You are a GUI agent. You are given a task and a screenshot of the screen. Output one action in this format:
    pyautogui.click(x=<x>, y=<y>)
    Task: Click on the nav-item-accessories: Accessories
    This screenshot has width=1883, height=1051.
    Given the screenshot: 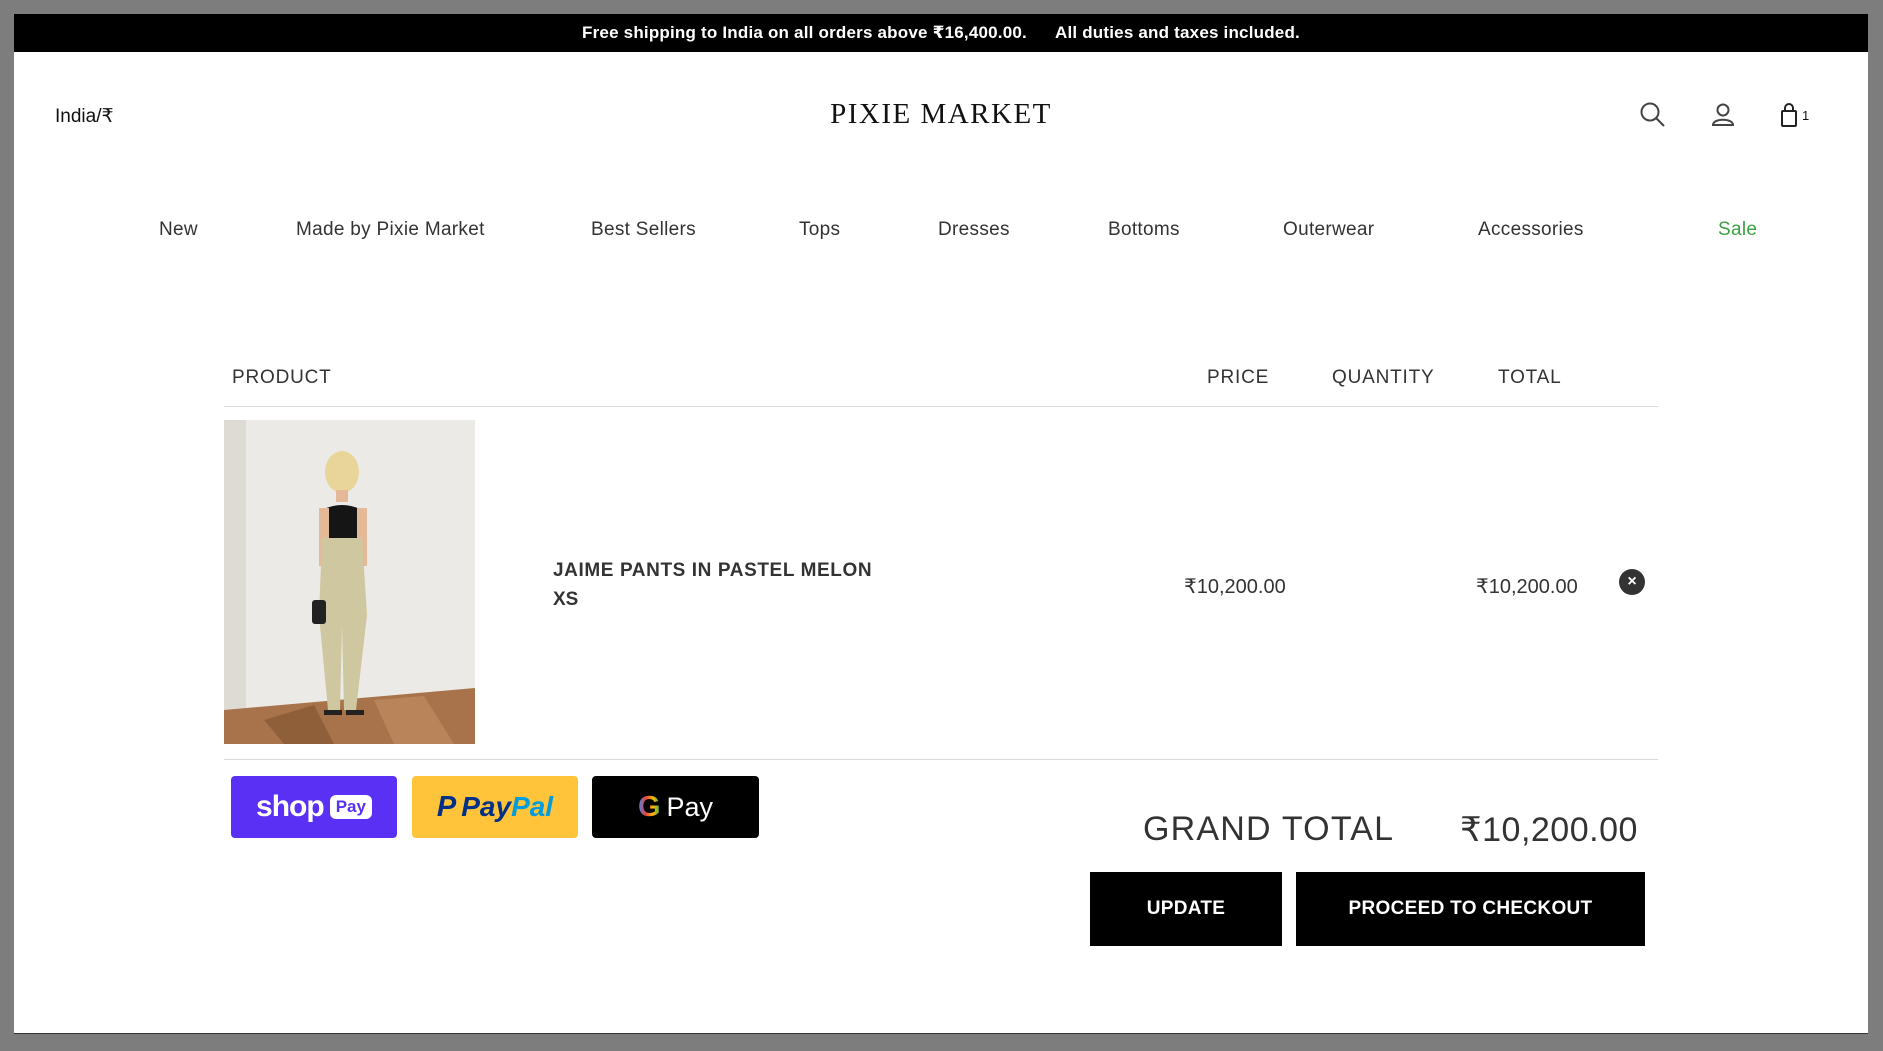 What is the action you would take?
    pyautogui.click(x=1531, y=230)
    